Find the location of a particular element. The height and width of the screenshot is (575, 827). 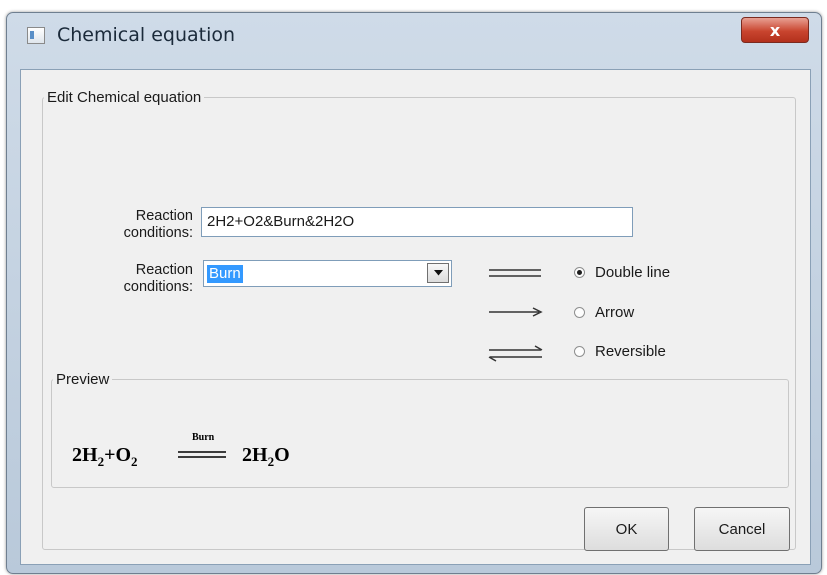

radio-reversible: Reversible is located at coordinates (620, 351).